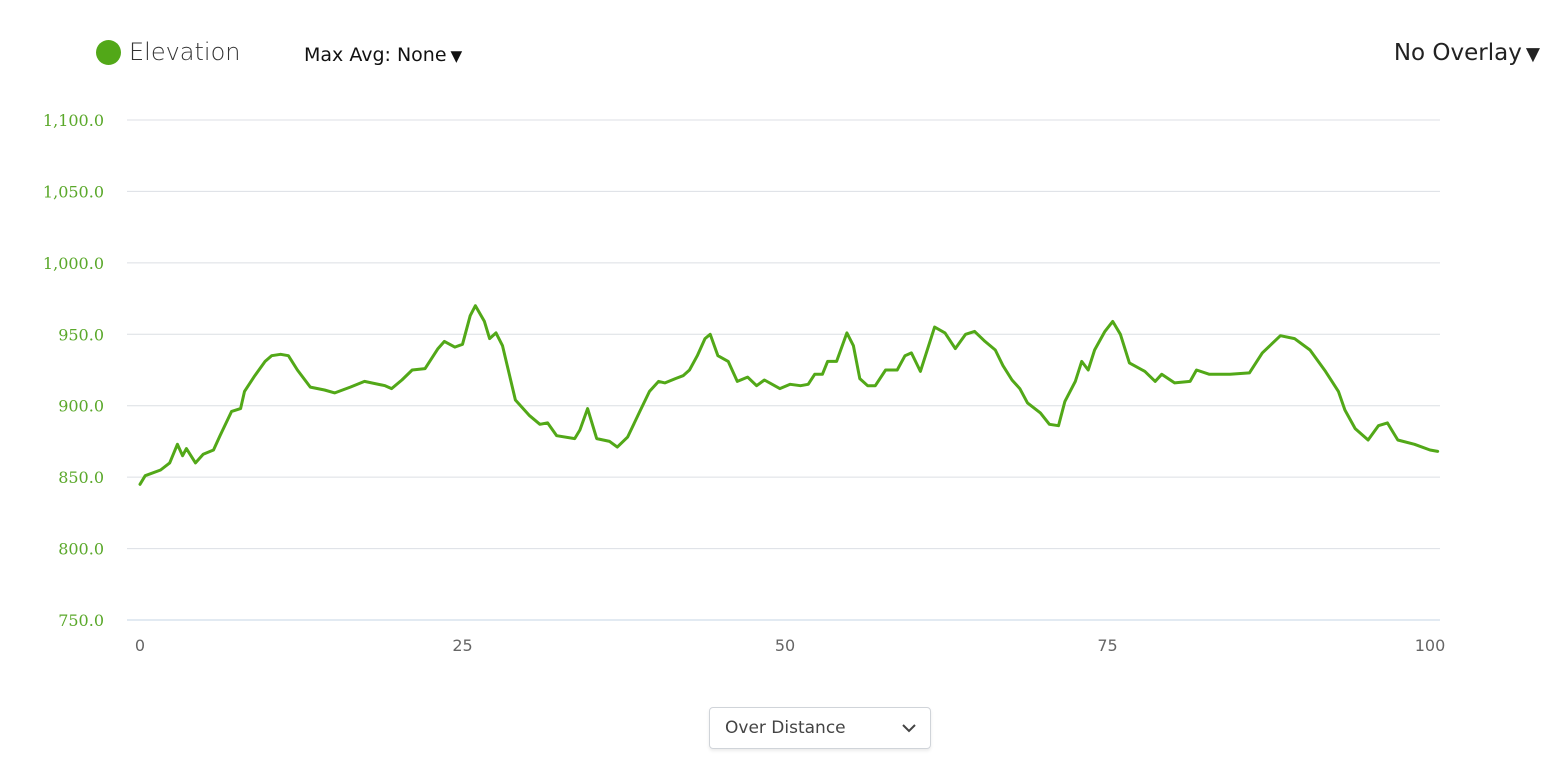  I want to click on y-tick-label: 800.0, so click(81, 549).